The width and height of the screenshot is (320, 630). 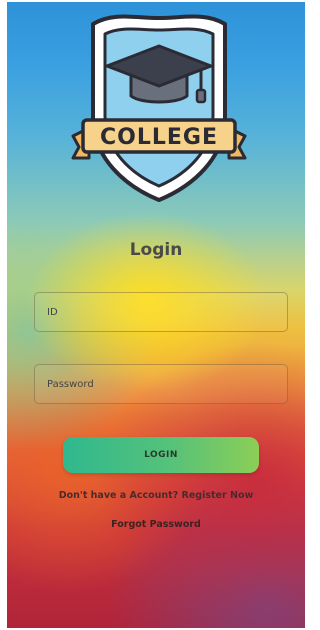 I want to click on id-input, so click(x=161, y=312).